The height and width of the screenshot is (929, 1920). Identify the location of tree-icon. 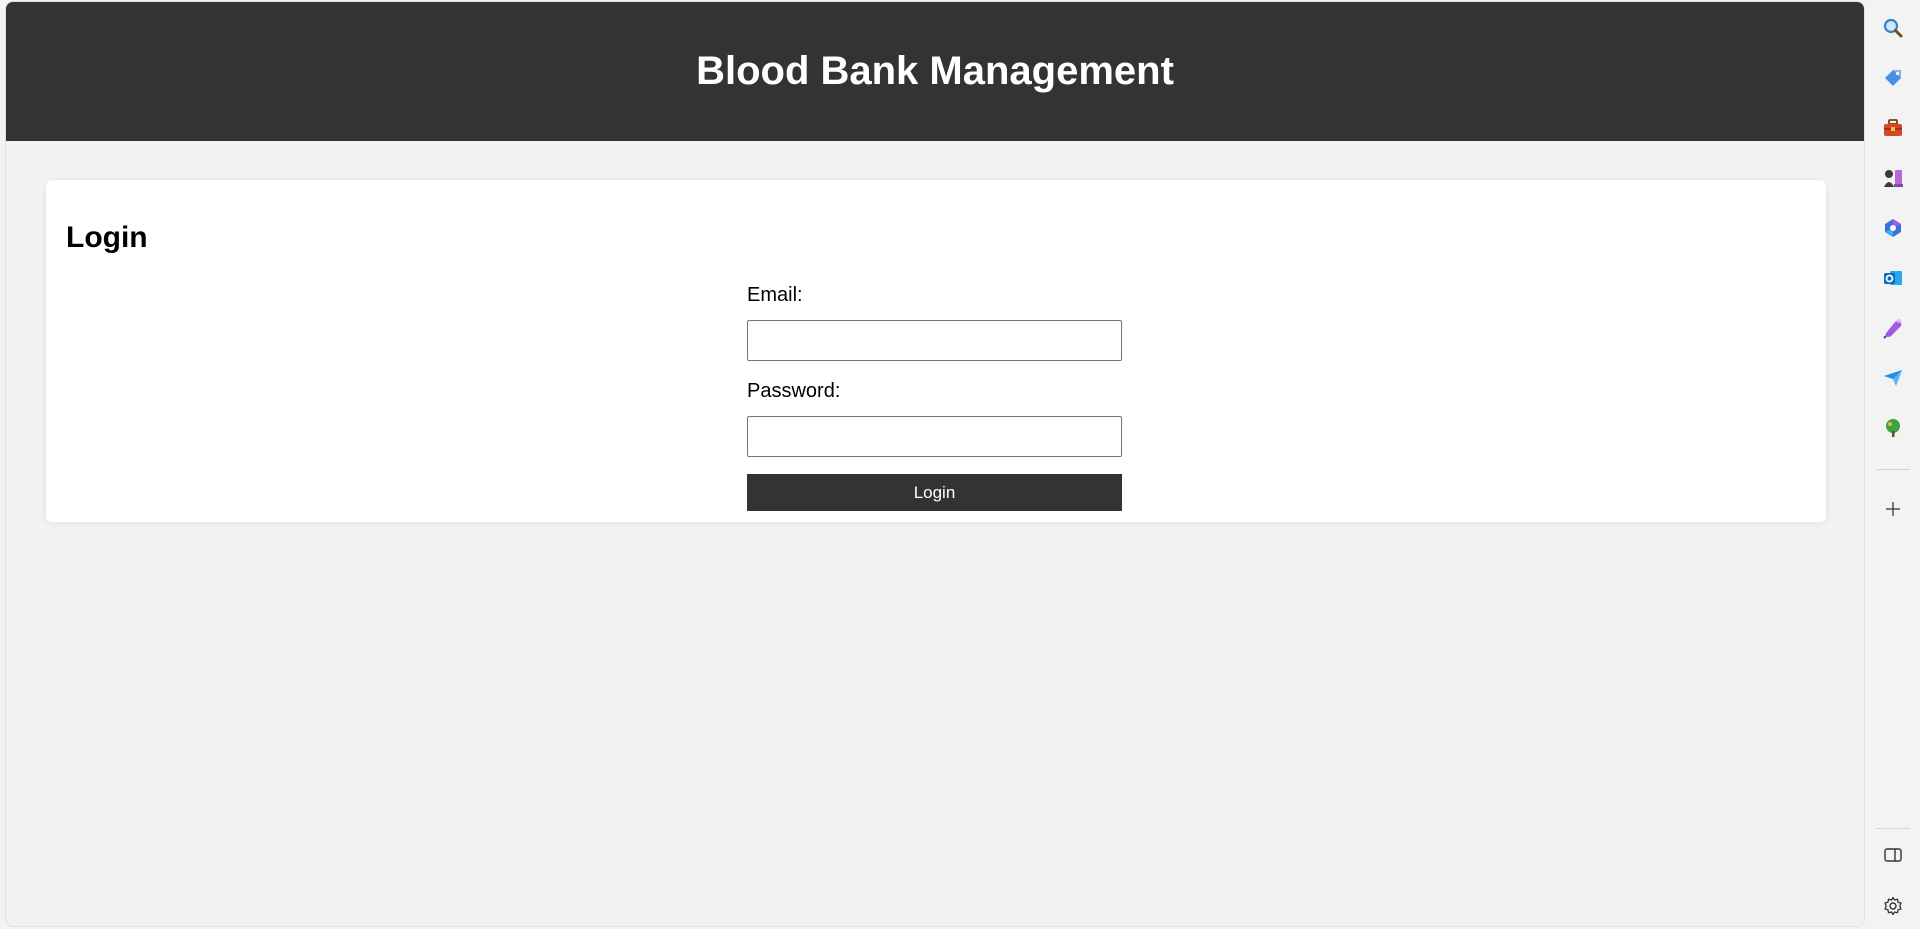
(1893, 428).